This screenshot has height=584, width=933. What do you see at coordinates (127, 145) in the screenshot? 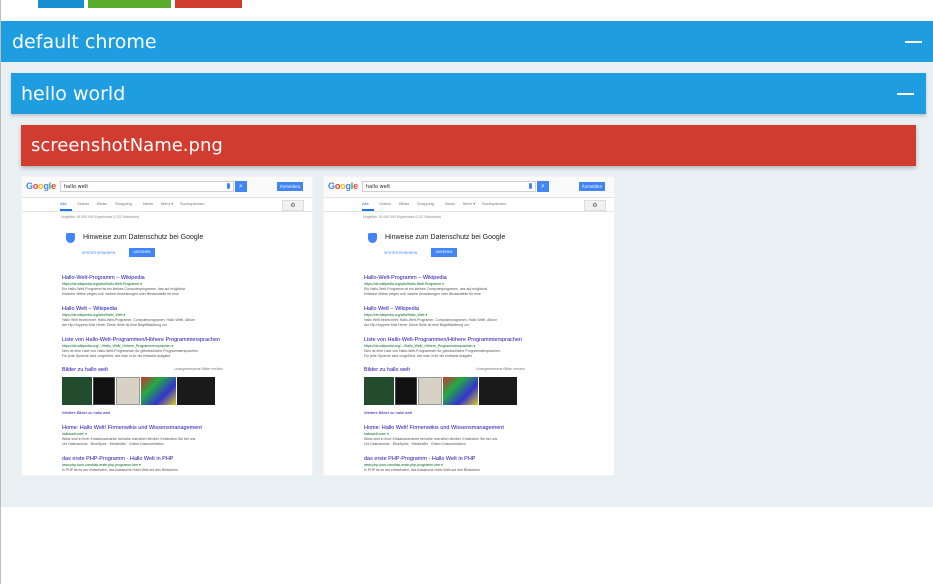
I see `screenshot-panel-title: screenshotName.png` at bounding box center [127, 145].